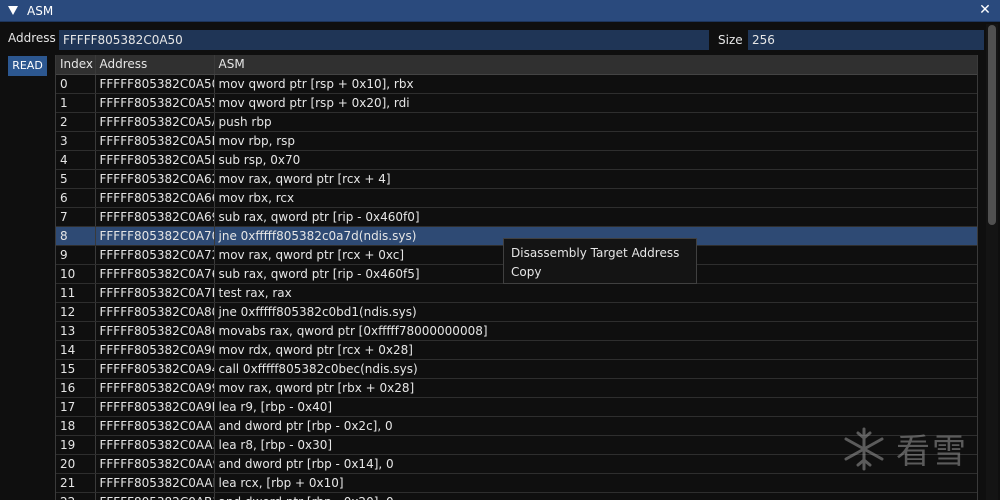  What do you see at coordinates (155, 103) in the screenshot?
I see `cell-address: FFFFF805382C0A55` at bounding box center [155, 103].